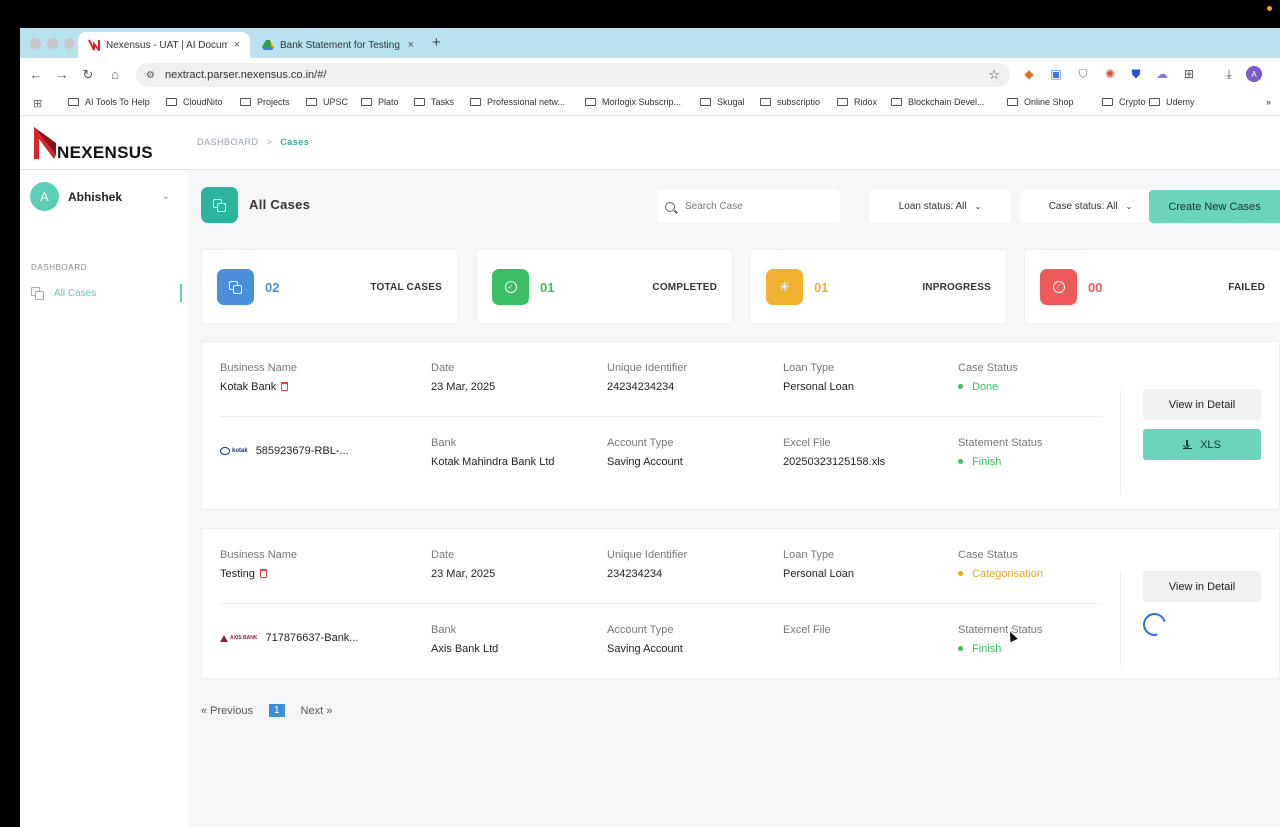 The width and height of the screenshot is (1280, 827). I want to click on metamask-extension-icon: ◆, so click(1029, 74).